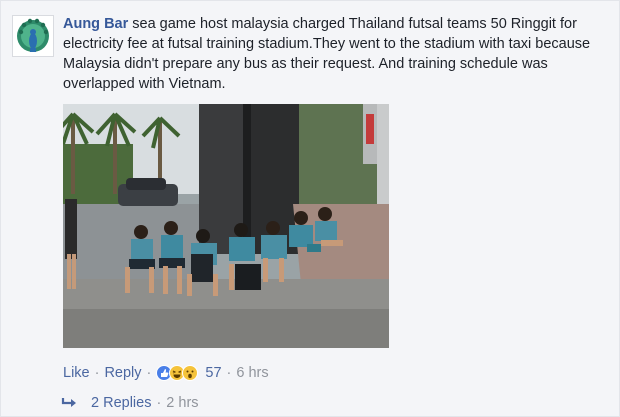 This screenshot has height=417, width=620. What do you see at coordinates (122, 373) in the screenshot?
I see `reply-link: Reply` at bounding box center [122, 373].